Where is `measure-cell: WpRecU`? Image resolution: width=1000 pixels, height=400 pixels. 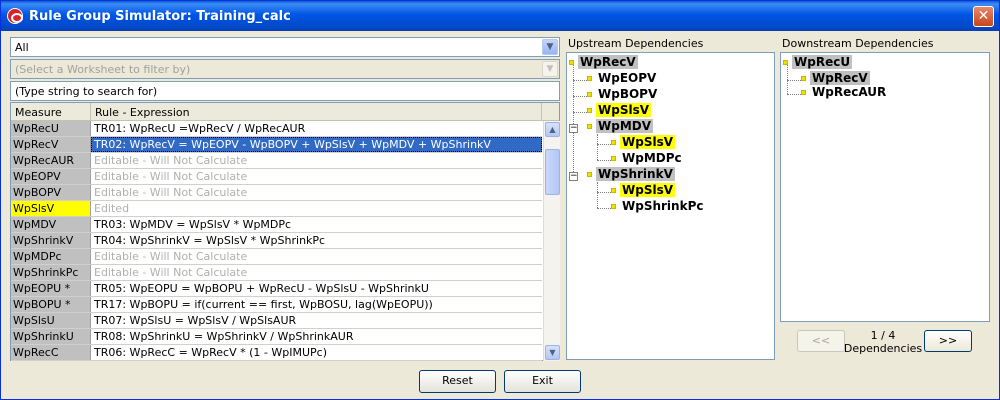 measure-cell: WpRecU is located at coordinates (51, 128).